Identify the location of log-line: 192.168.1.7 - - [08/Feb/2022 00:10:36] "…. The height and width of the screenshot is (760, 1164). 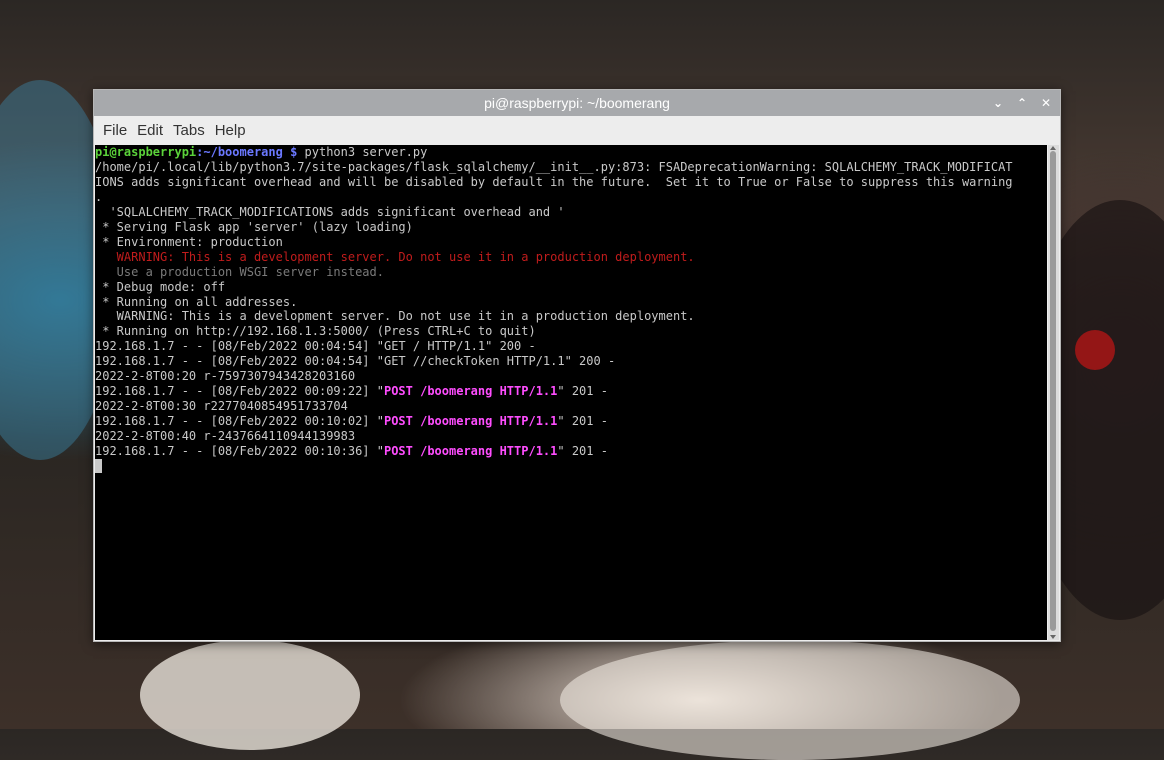
(571, 451).